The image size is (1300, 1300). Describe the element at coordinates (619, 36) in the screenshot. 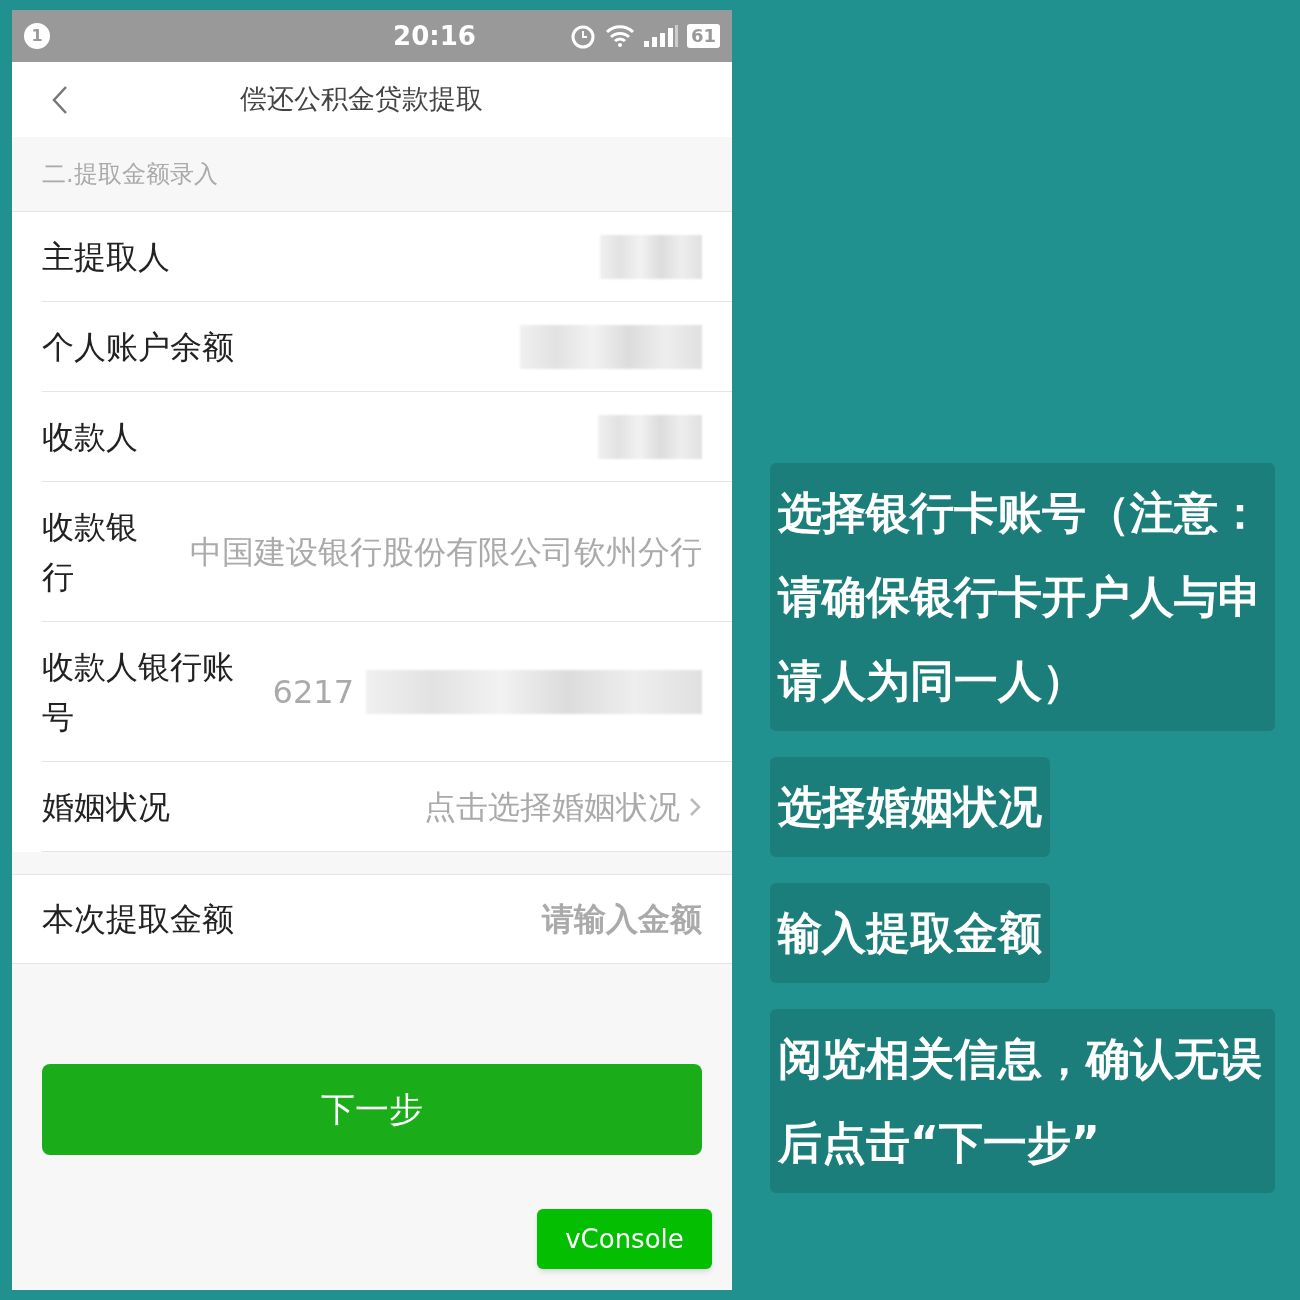

I see `wifi-icon` at that location.